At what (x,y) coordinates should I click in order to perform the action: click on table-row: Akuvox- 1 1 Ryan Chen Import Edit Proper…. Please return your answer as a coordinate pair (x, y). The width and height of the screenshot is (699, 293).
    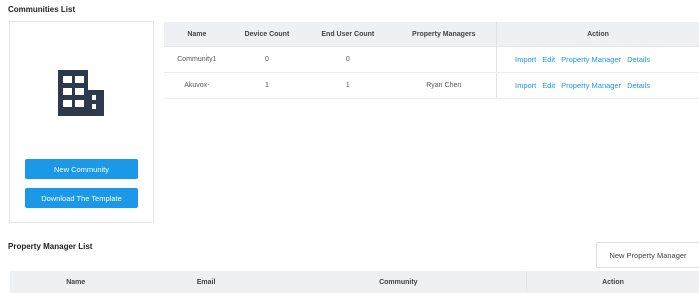
    Looking at the image, I should click on (431, 86).